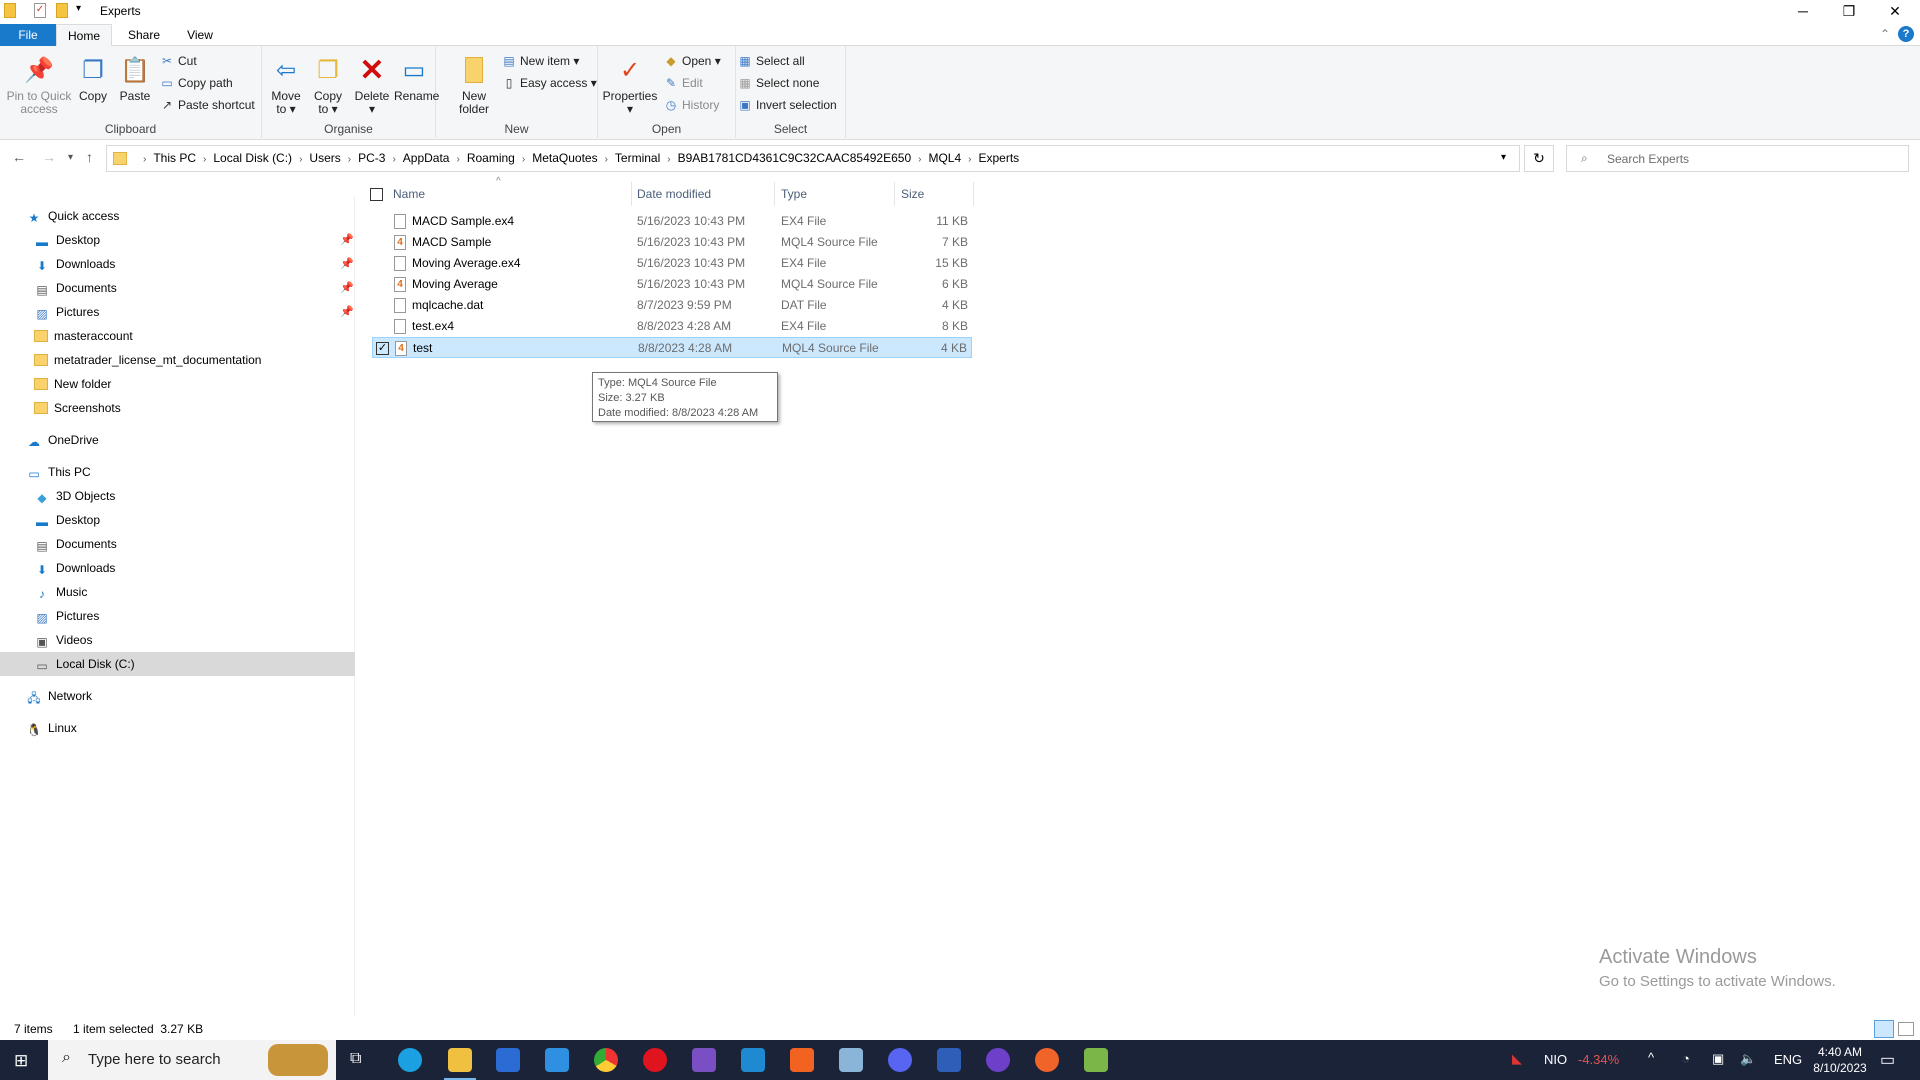  Describe the element at coordinates (944, 158) in the screenshot. I see `breadcrumb-item: MQL4` at that location.